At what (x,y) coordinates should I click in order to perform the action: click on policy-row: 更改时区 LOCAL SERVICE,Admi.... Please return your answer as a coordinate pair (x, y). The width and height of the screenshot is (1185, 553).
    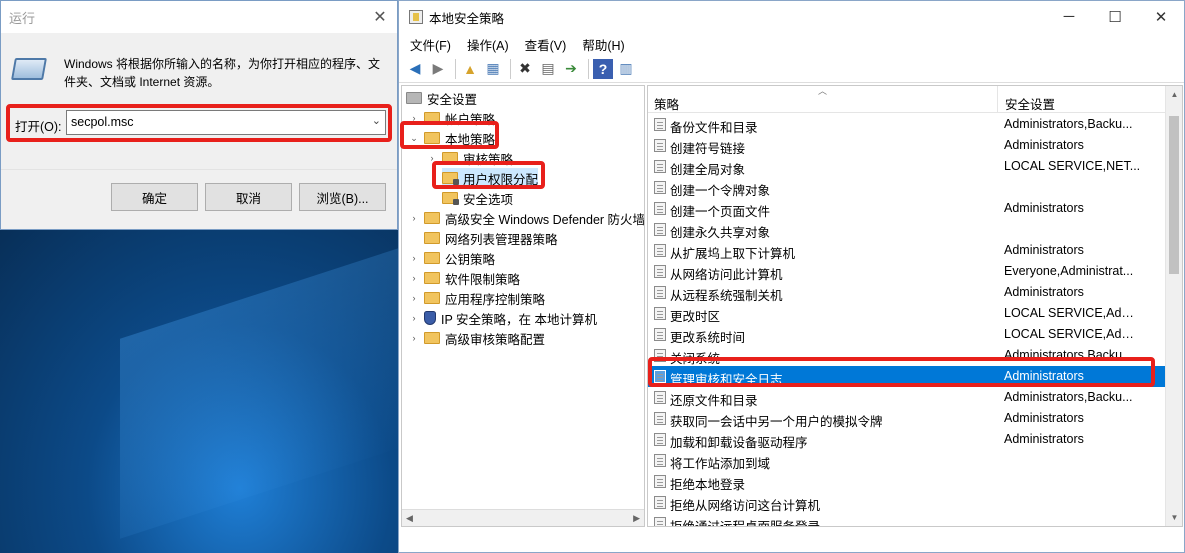
    Looking at the image, I should click on (907, 313).